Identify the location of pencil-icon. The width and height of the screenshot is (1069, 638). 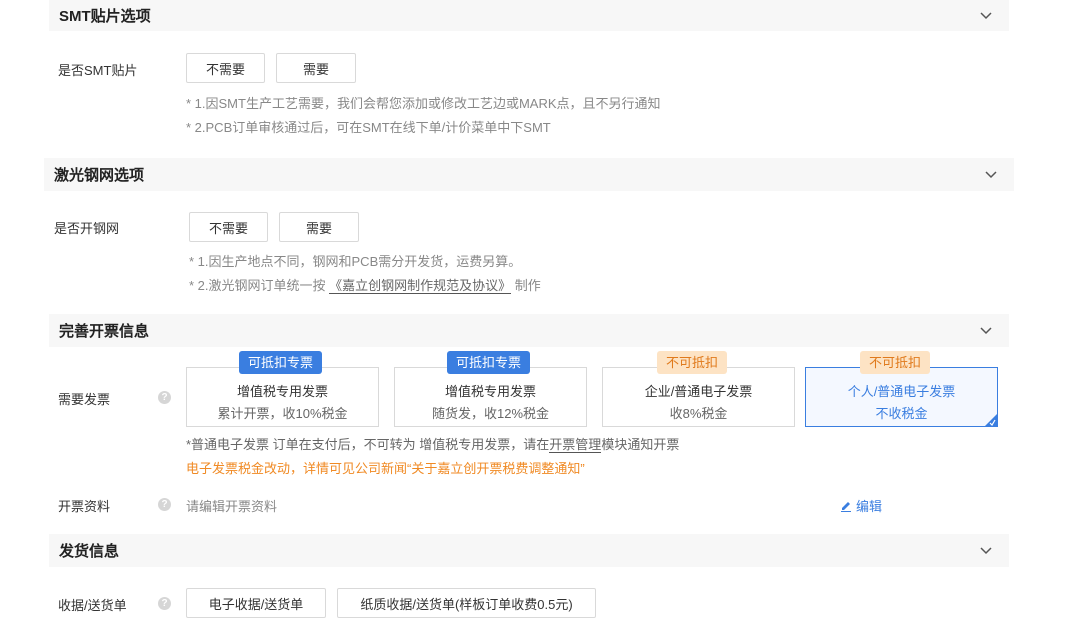
(846, 506).